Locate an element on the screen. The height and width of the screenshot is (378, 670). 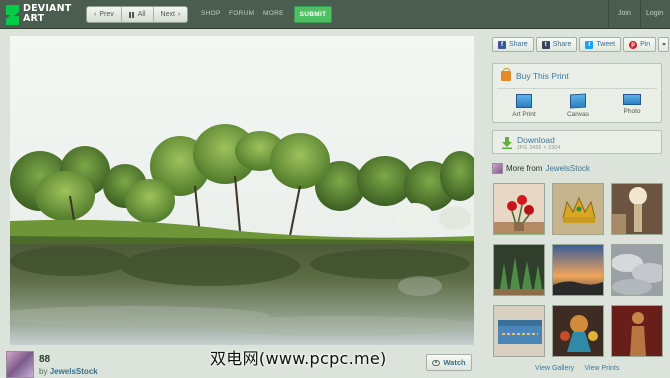
browse-nav-group: ‹ Prev All Next › is located at coordinates (137, 14).